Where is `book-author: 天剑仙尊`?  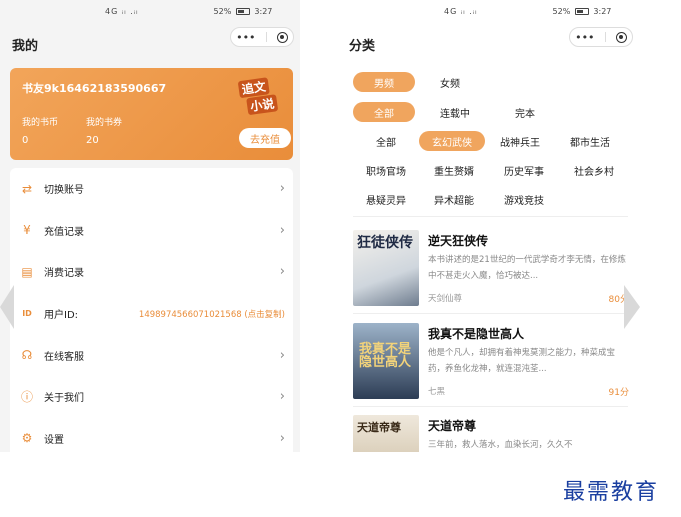
book-author: 天剑仙尊 is located at coordinates (445, 299).